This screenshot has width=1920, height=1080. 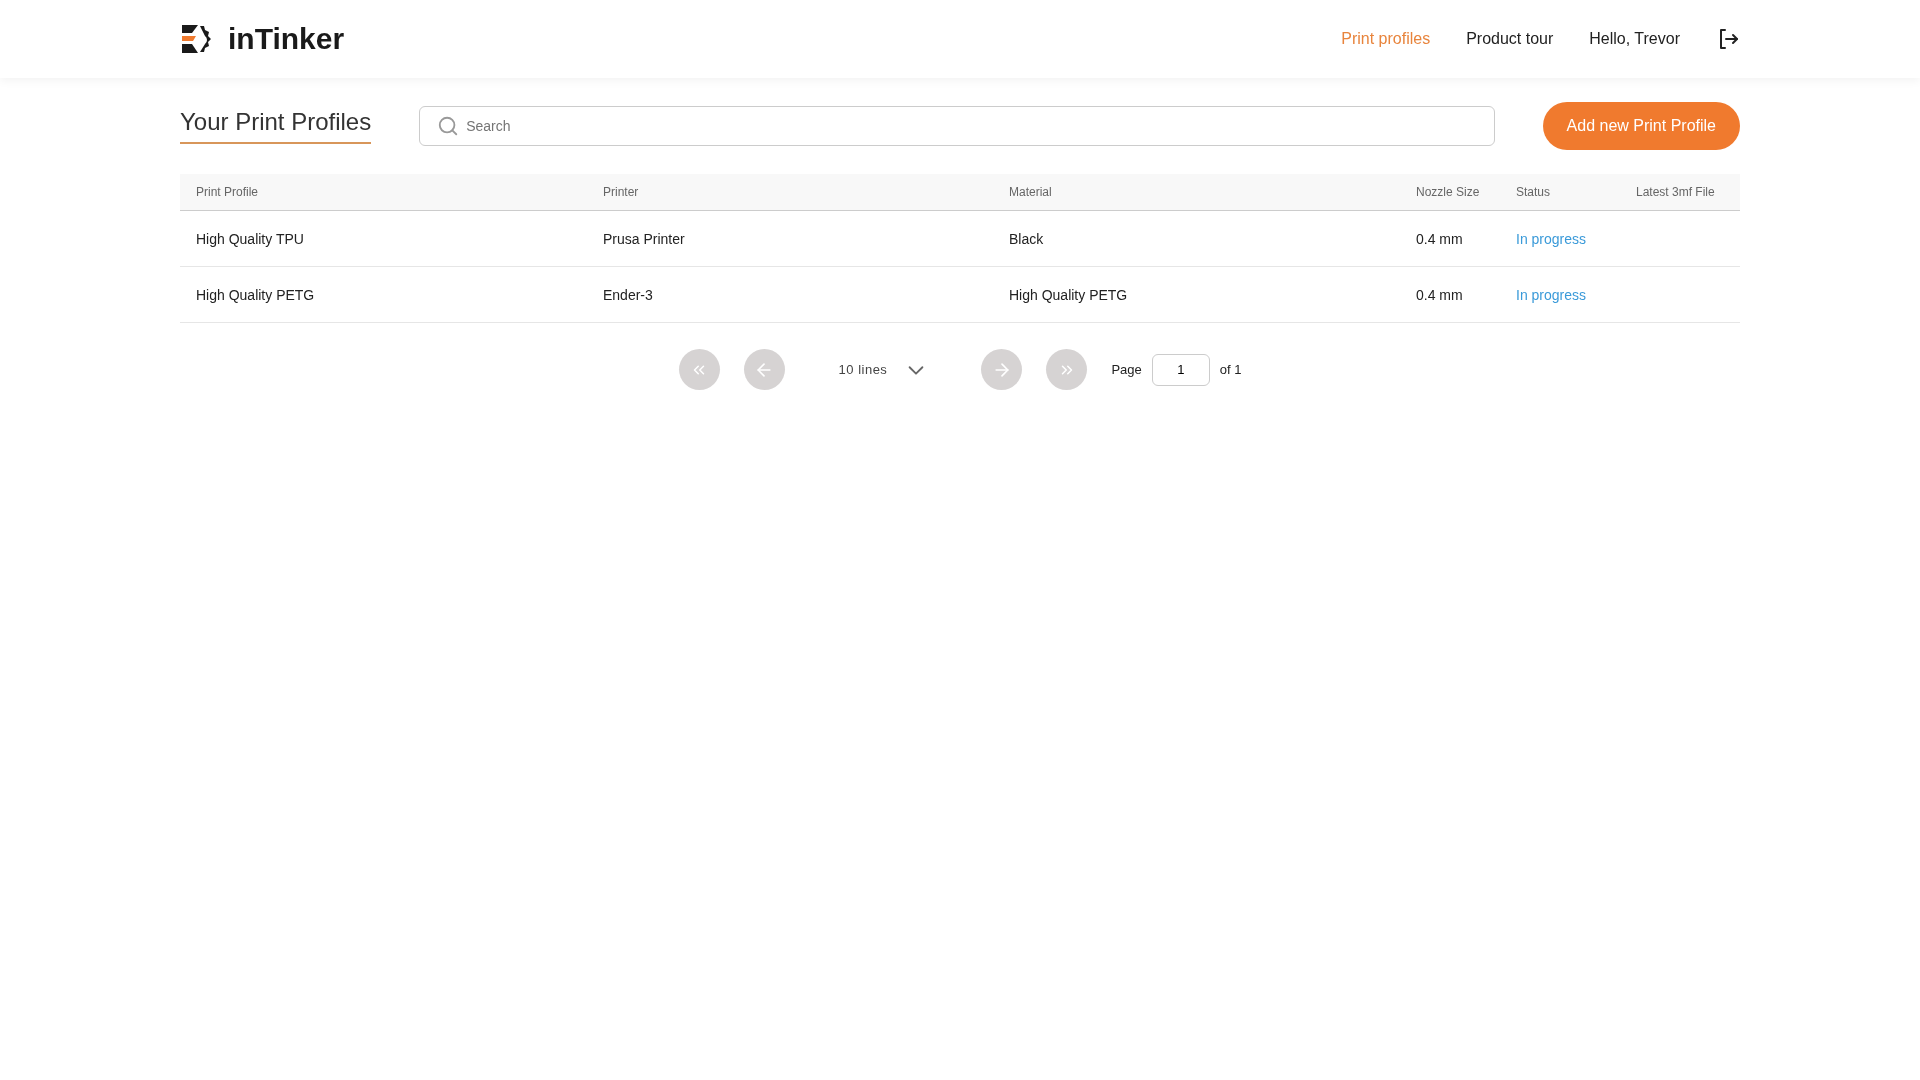 I want to click on logo-icon, so click(x=197, y=39).